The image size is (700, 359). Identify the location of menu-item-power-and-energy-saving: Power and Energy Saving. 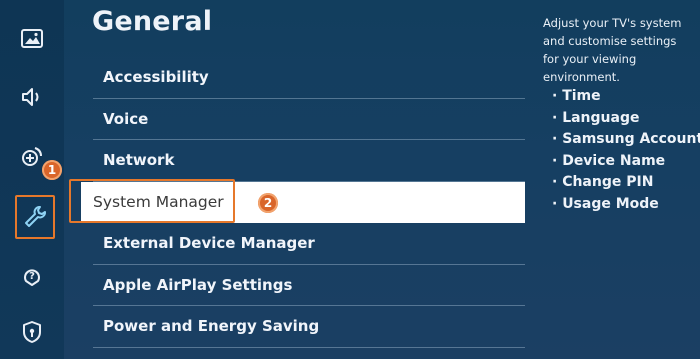
(309, 327).